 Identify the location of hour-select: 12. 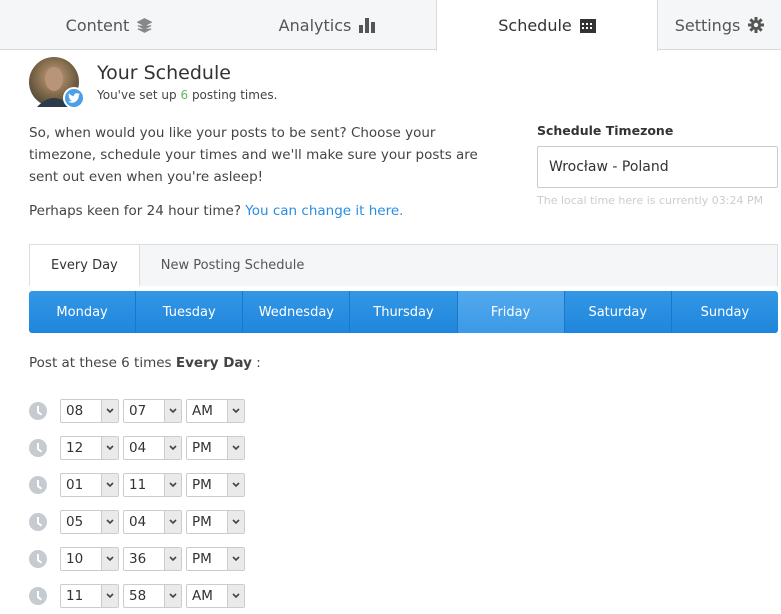
(89, 447).